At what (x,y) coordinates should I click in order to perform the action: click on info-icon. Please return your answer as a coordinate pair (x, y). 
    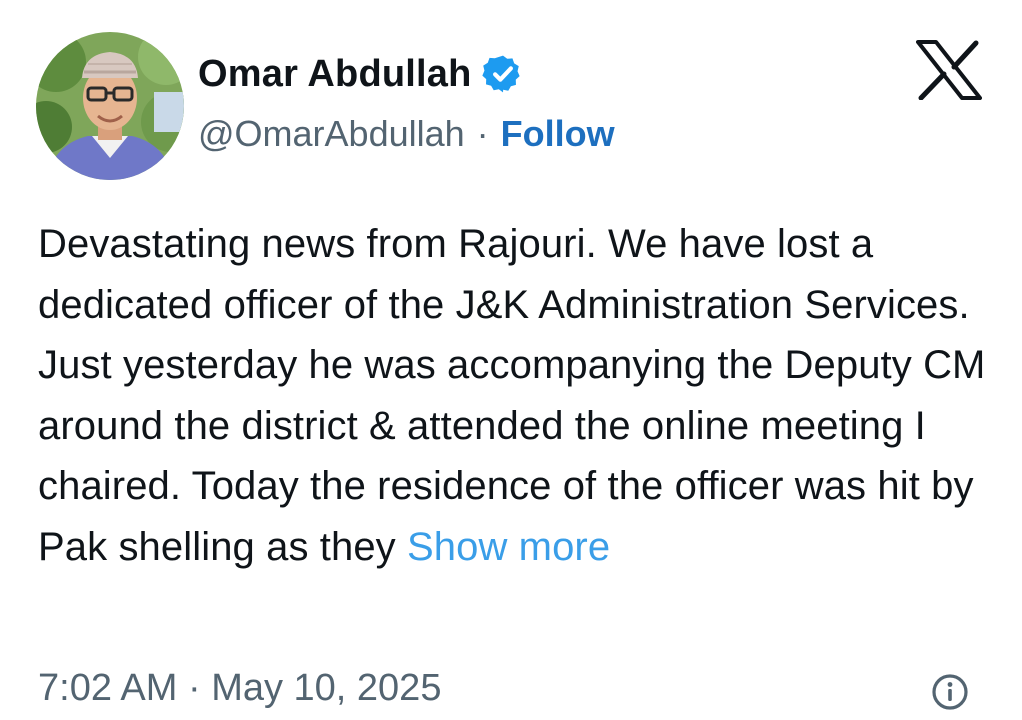
    Looking at the image, I should click on (950, 692).